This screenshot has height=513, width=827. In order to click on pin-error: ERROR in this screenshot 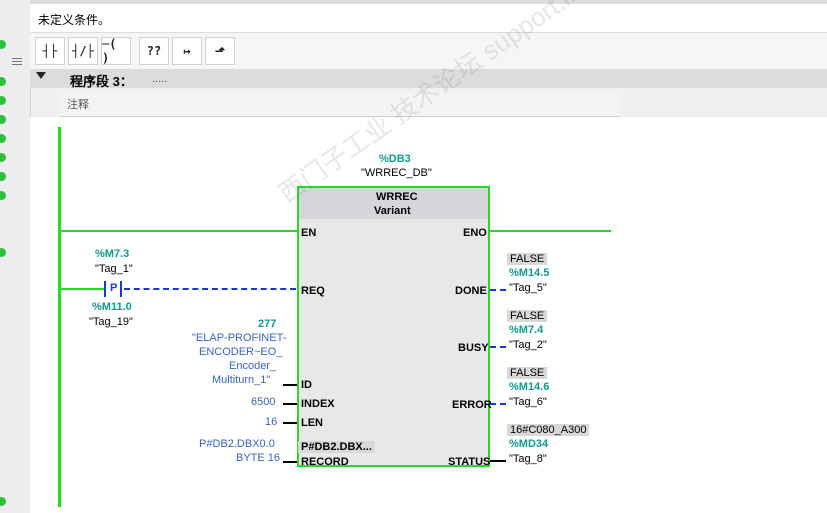, I will do `click(472, 405)`.